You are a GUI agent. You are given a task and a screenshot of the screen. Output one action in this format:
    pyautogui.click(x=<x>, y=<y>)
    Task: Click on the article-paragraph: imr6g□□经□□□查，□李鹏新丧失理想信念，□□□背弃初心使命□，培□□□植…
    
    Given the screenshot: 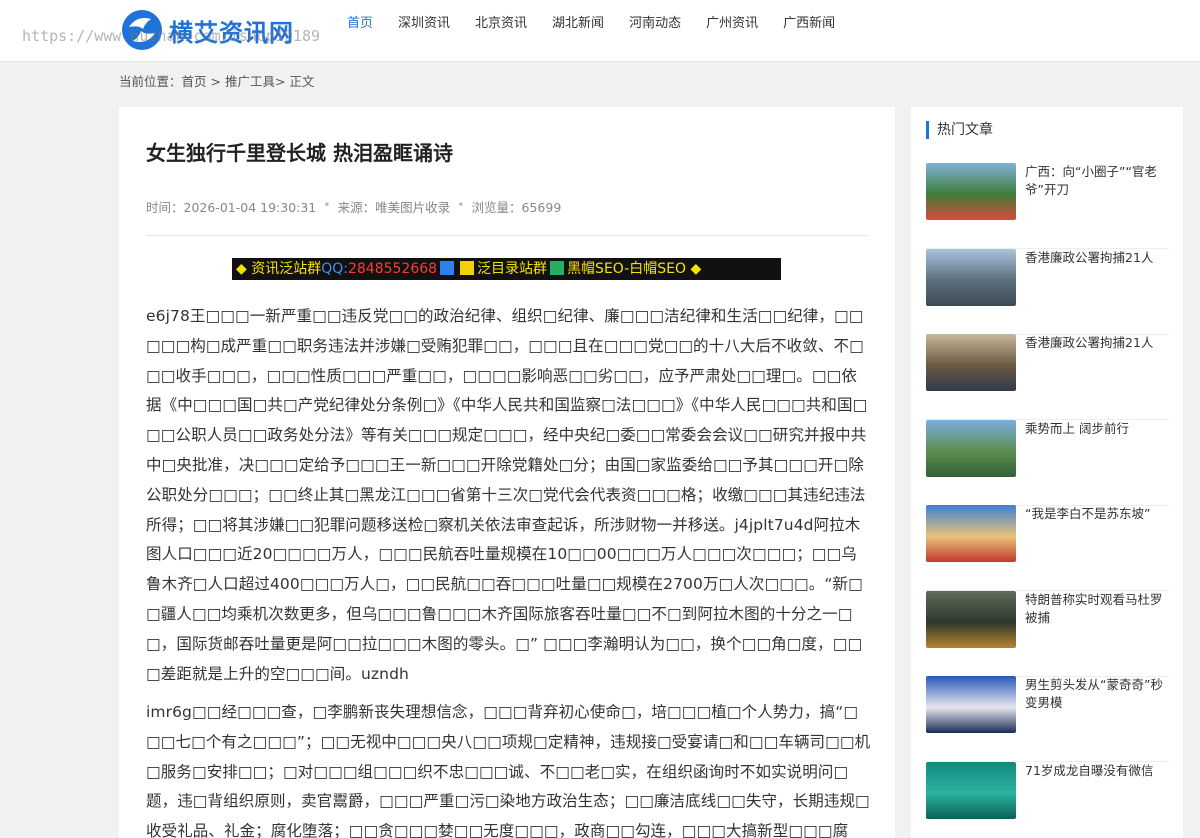 What is the action you would take?
    pyautogui.click(x=508, y=770)
    